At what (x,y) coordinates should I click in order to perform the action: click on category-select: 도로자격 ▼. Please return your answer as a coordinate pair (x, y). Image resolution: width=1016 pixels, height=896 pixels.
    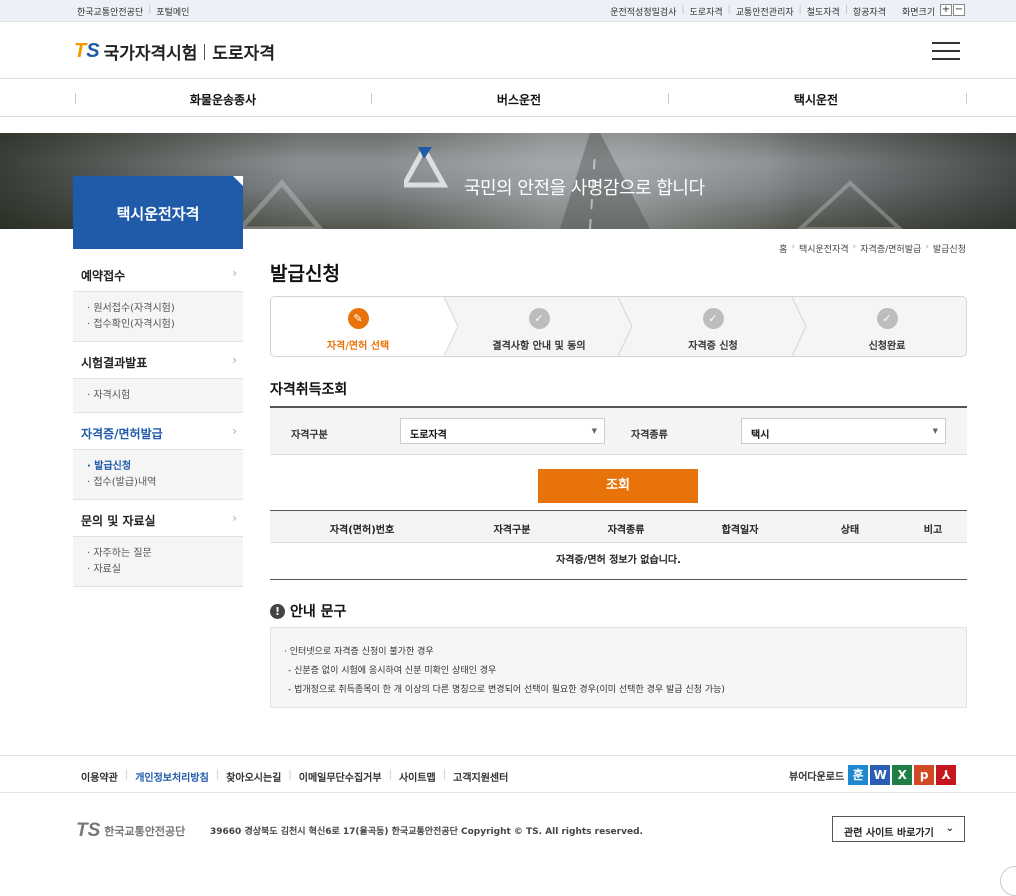
    Looking at the image, I should click on (502, 431).